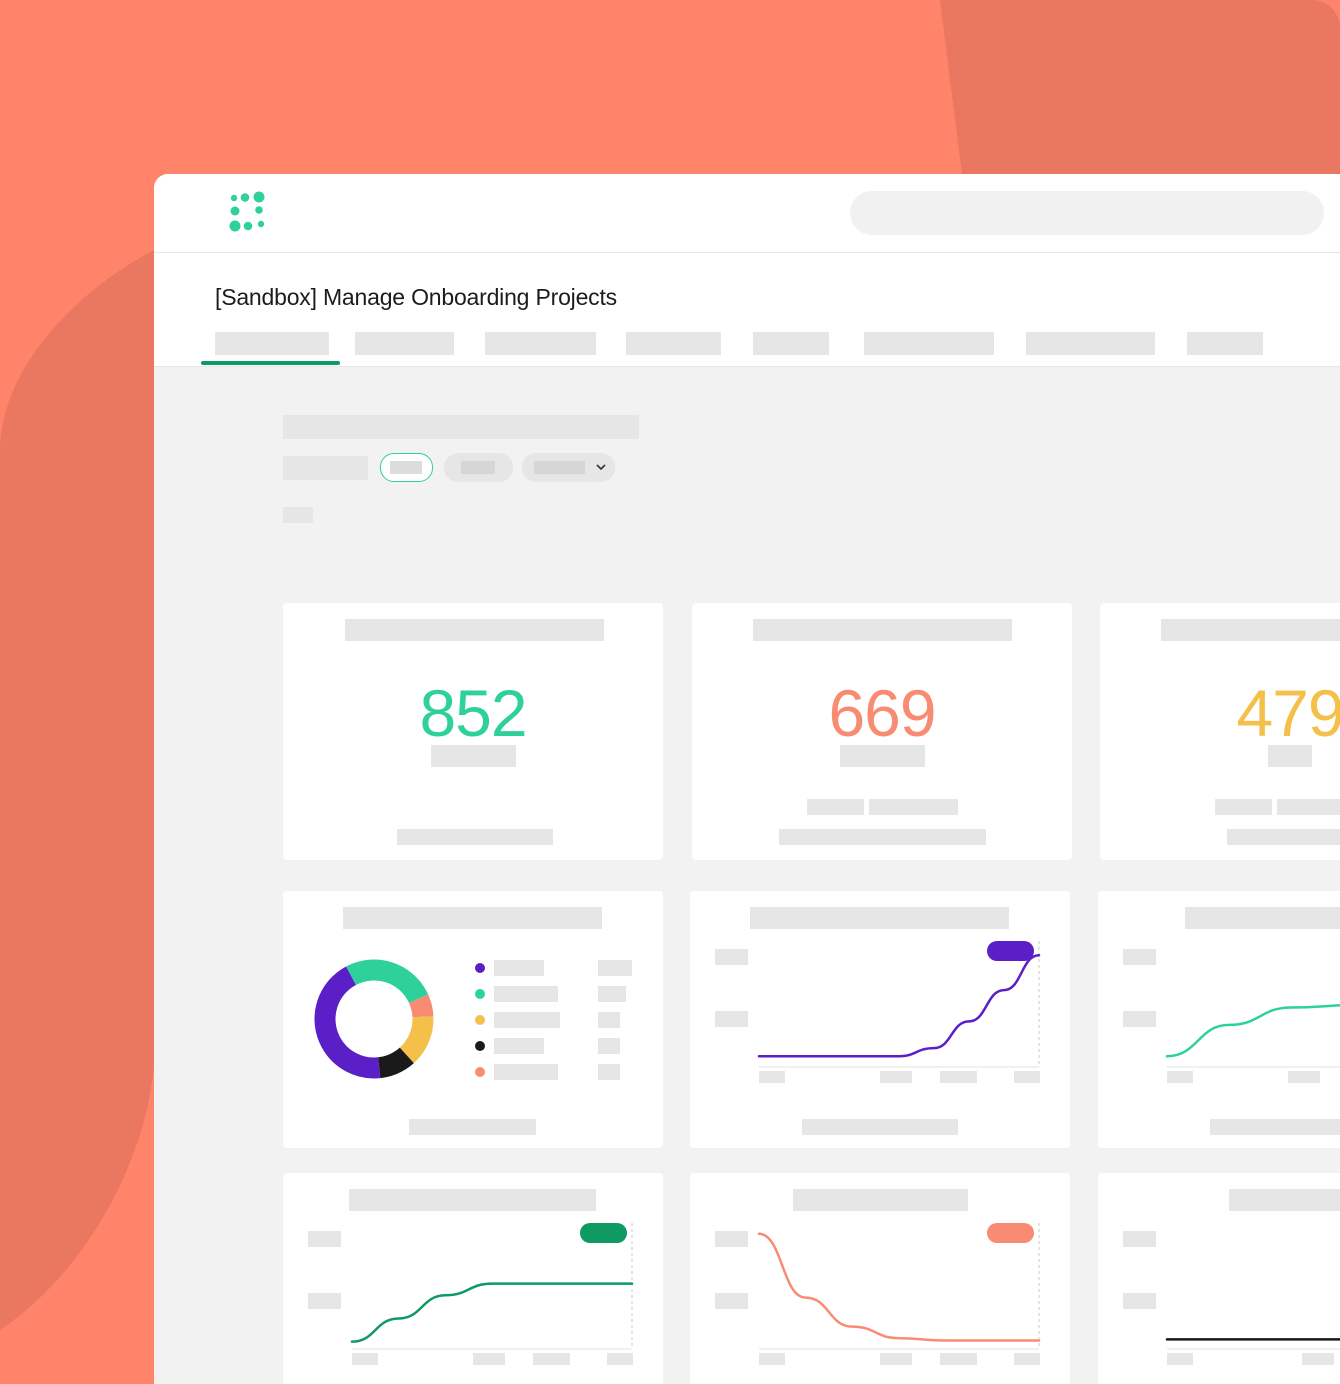 Image resolution: width=1340 pixels, height=1384 pixels. What do you see at coordinates (747, 213) in the screenshot?
I see `top-bar` at bounding box center [747, 213].